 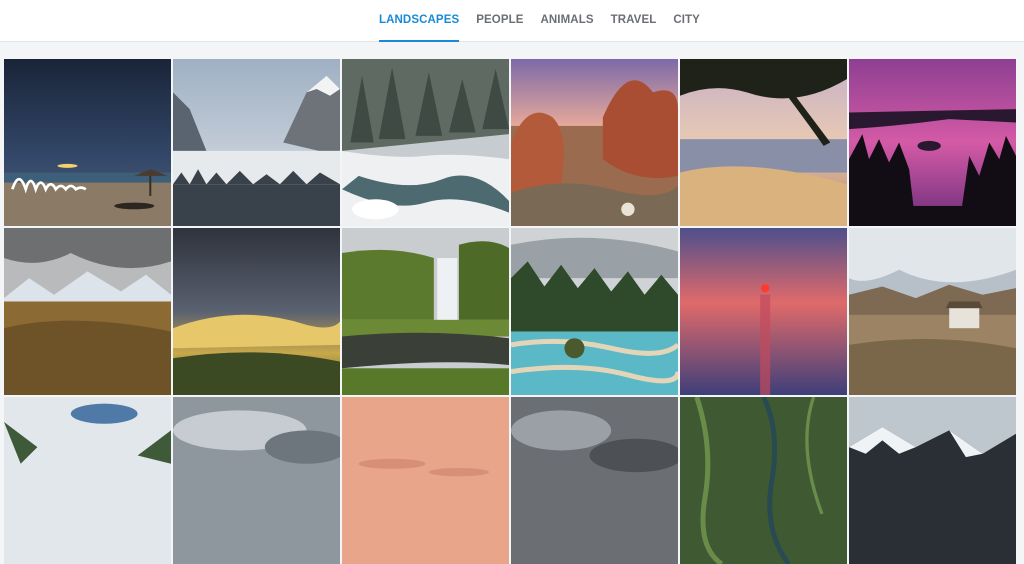 I want to click on desert-rocks-image, so click(x=594, y=142).